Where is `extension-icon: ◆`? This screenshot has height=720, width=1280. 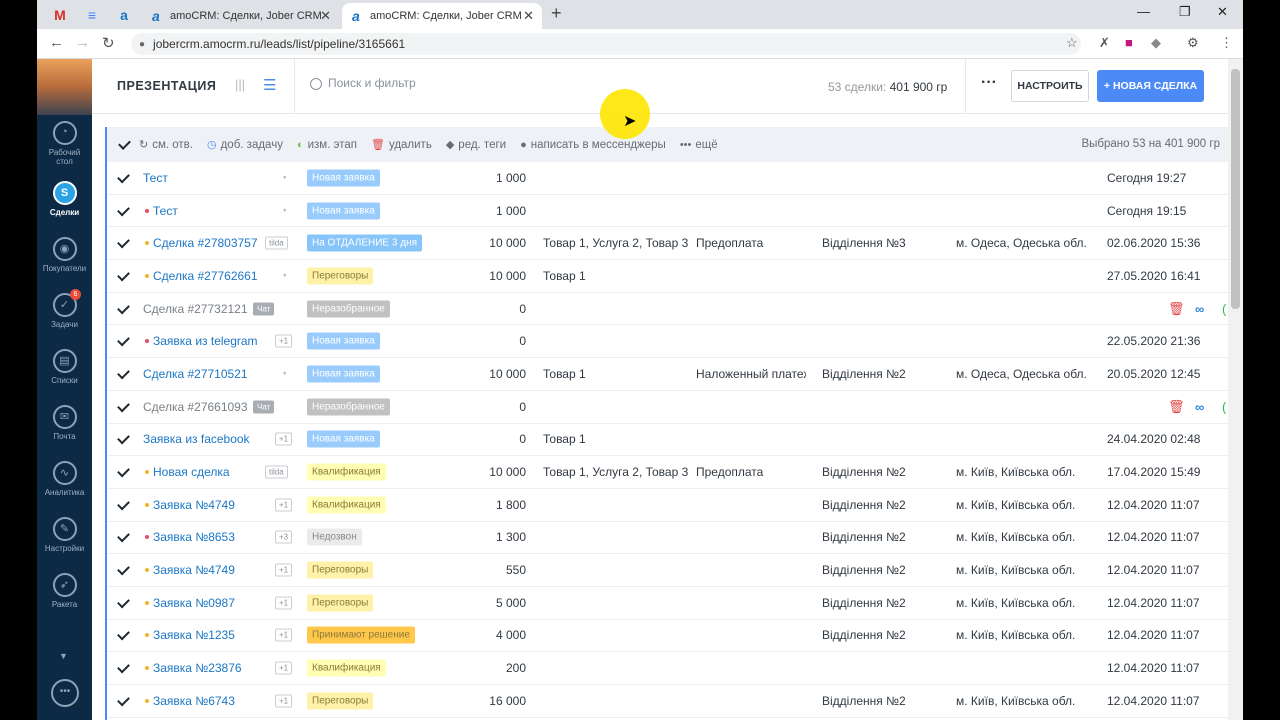 extension-icon: ◆ is located at coordinates (1156, 43).